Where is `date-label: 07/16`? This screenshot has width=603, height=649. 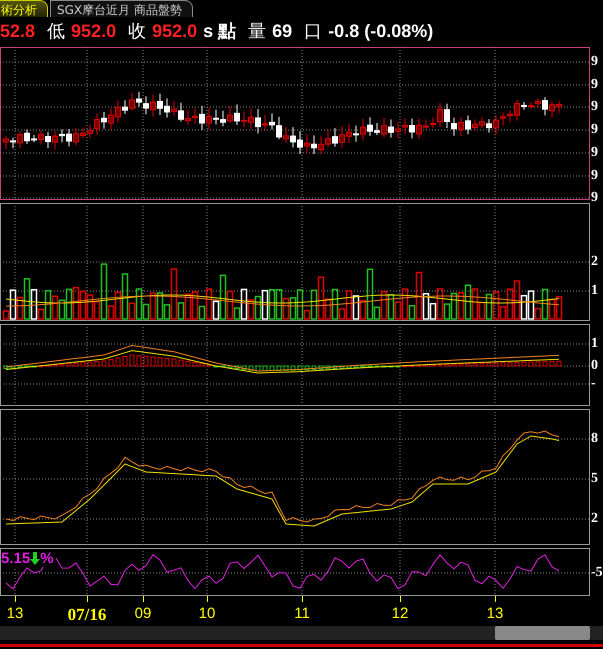
date-label: 07/16 is located at coordinates (87, 615).